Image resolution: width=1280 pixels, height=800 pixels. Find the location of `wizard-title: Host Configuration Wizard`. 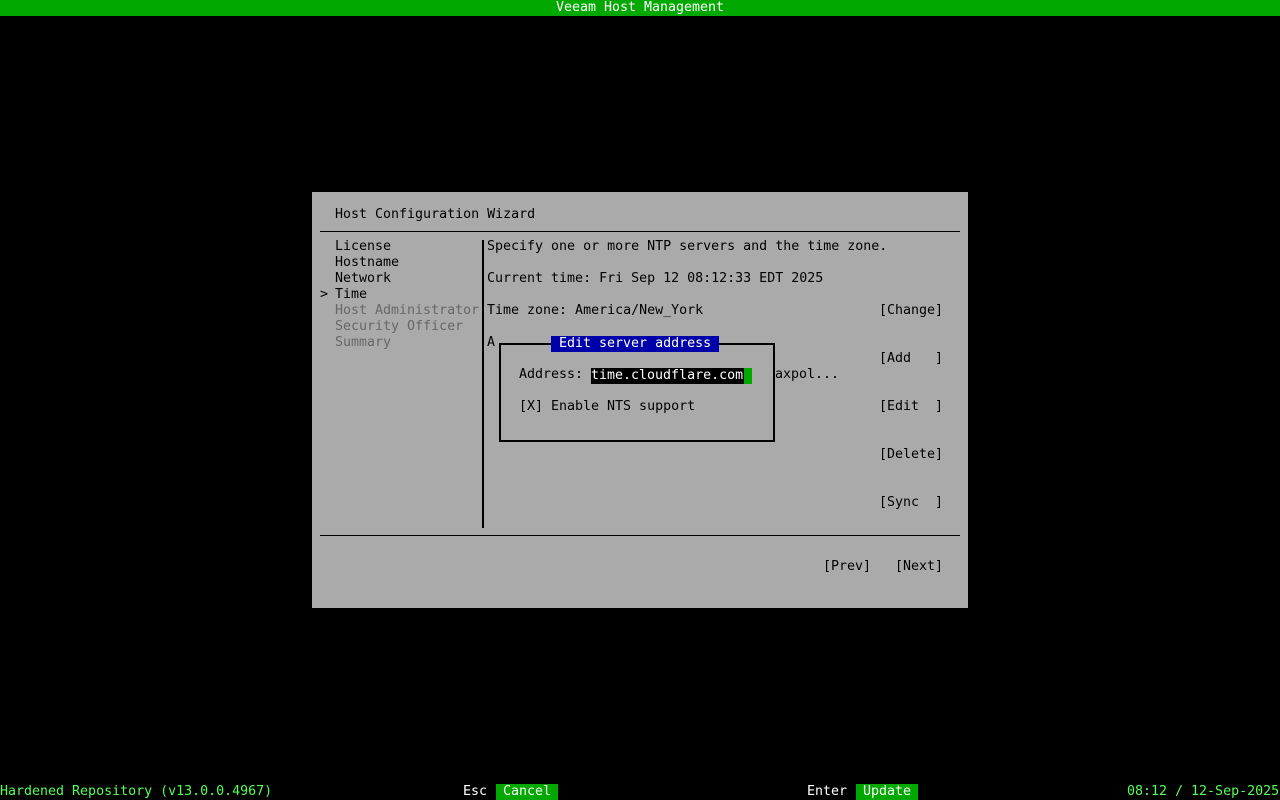

wizard-title: Host Configuration Wizard is located at coordinates (435, 214).